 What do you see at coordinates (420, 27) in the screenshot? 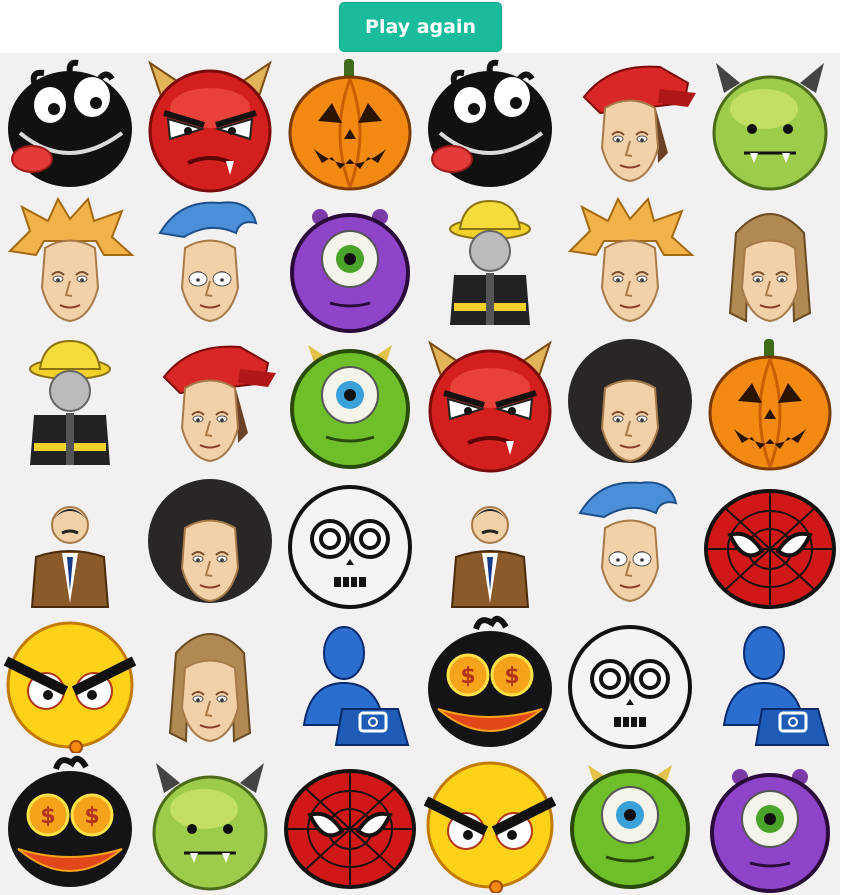
I see `play-again-button: Play again` at bounding box center [420, 27].